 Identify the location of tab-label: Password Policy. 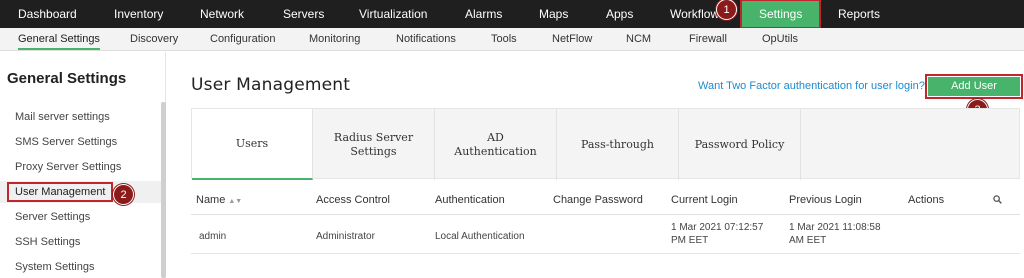
(739, 144).